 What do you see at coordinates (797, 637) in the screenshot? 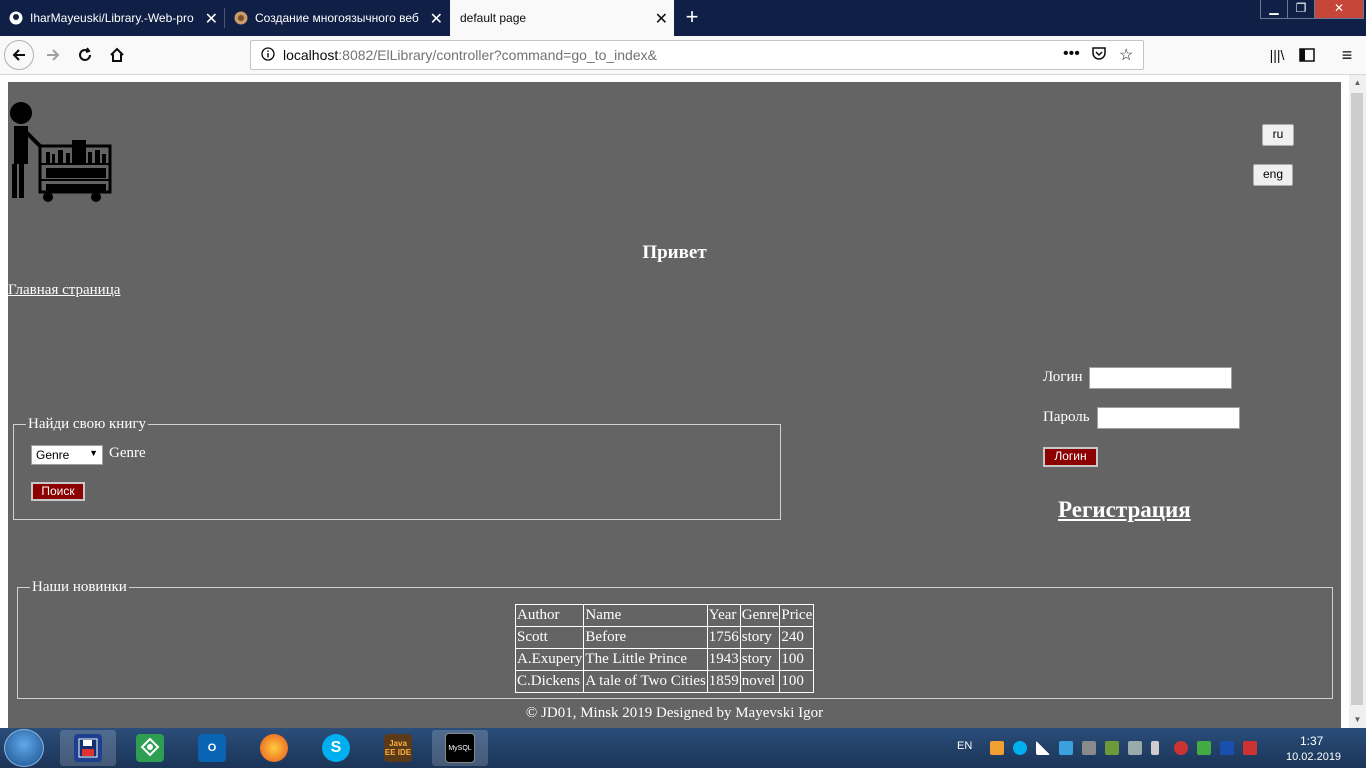
I see `table-cell: 240` at bounding box center [797, 637].